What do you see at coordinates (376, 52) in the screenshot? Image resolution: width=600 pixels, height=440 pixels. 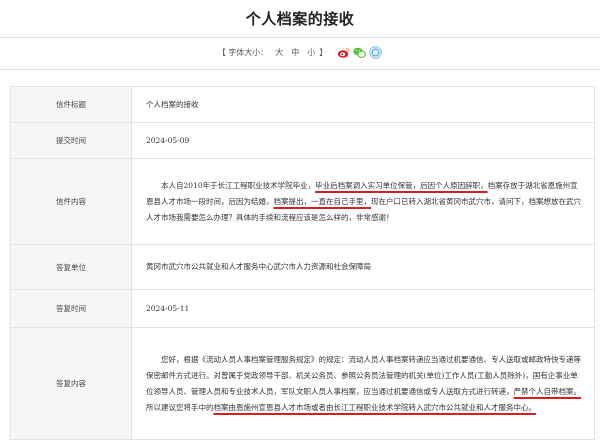 I see `qzone-icon` at bounding box center [376, 52].